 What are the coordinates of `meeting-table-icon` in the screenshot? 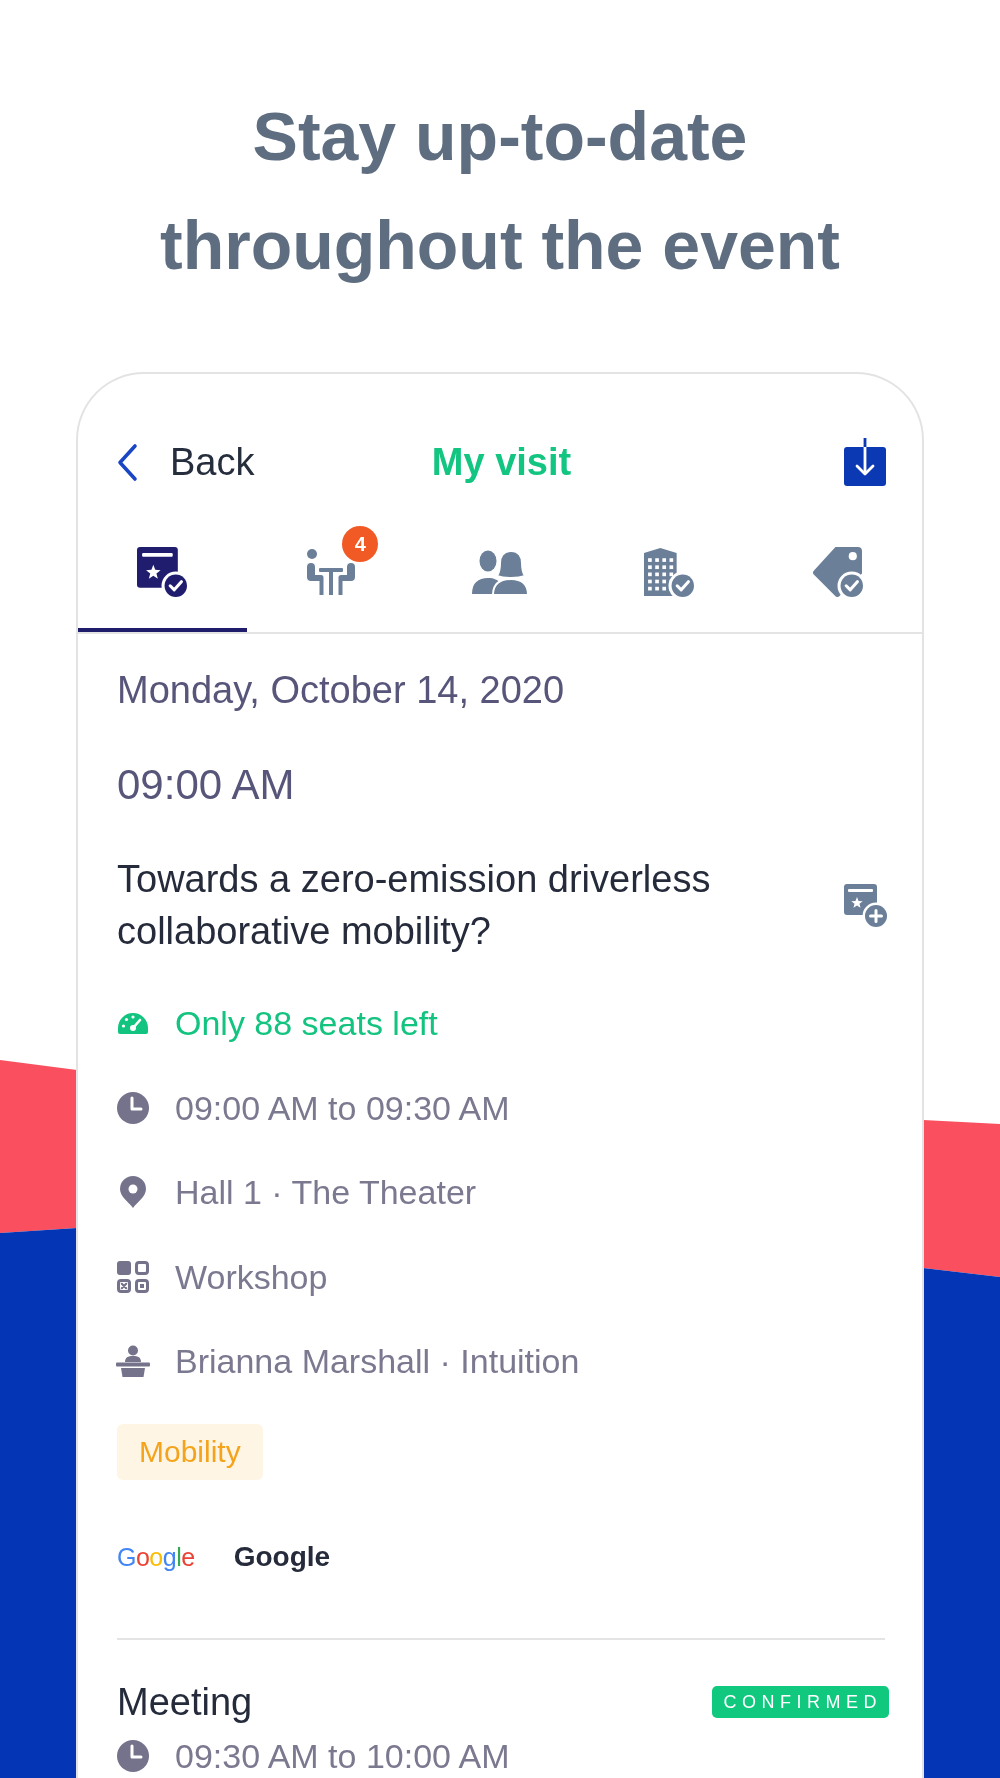 It's located at (331, 572).